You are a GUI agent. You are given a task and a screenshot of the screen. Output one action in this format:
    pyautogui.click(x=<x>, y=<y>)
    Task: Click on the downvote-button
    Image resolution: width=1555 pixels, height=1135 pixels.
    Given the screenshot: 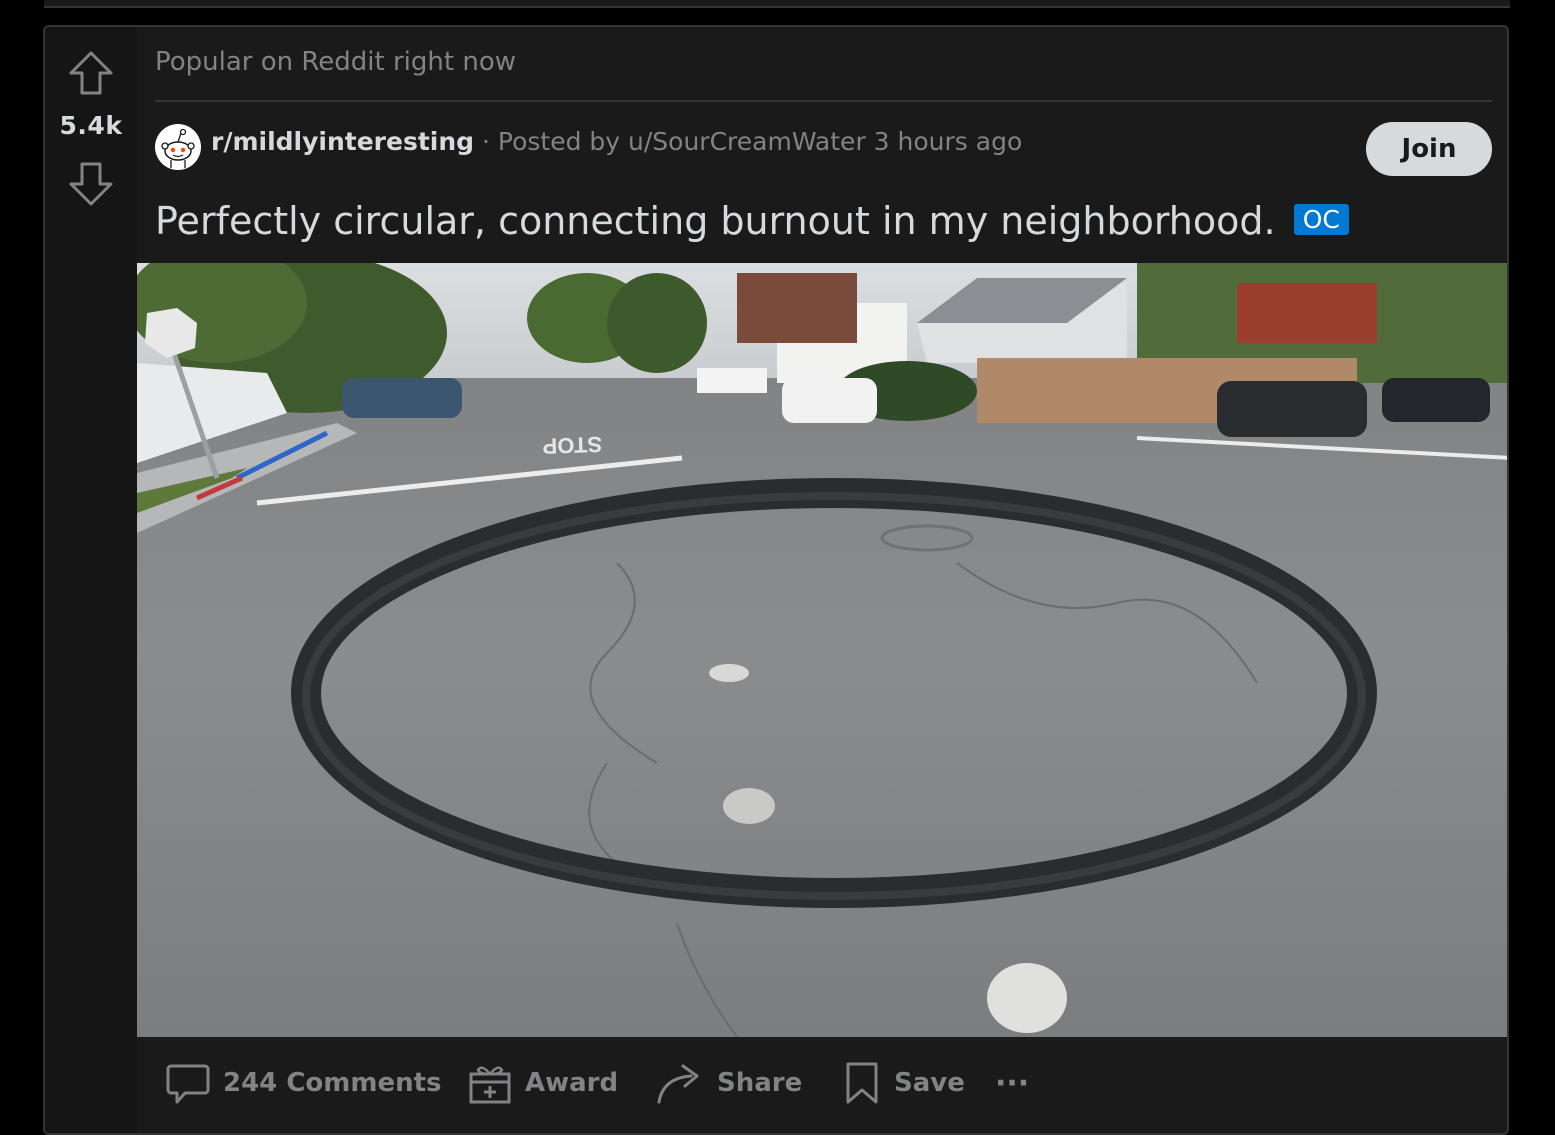 What is the action you would take?
    pyautogui.click(x=91, y=184)
    